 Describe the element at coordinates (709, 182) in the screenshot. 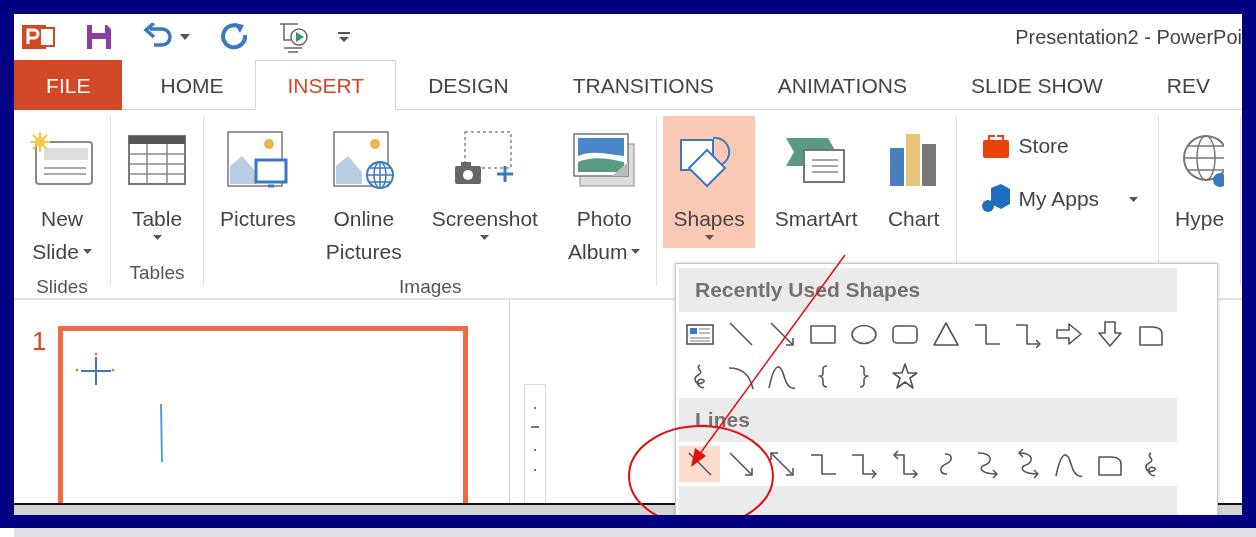

I see `shapes-button: Shapes` at that location.